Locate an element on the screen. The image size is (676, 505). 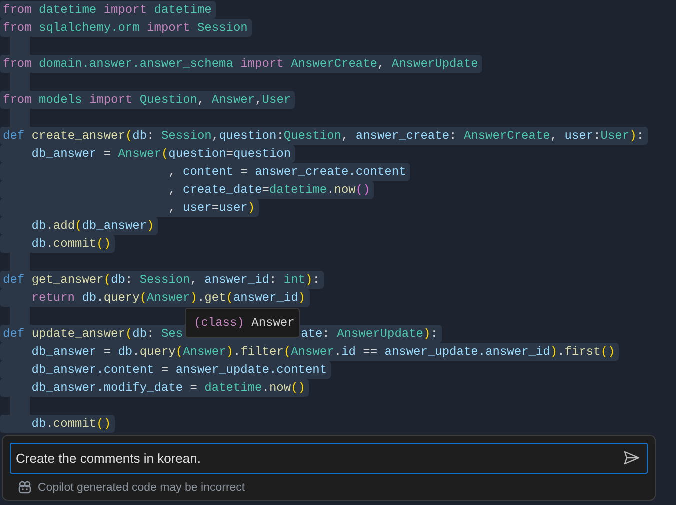
robot-icon is located at coordinates (25, 487).